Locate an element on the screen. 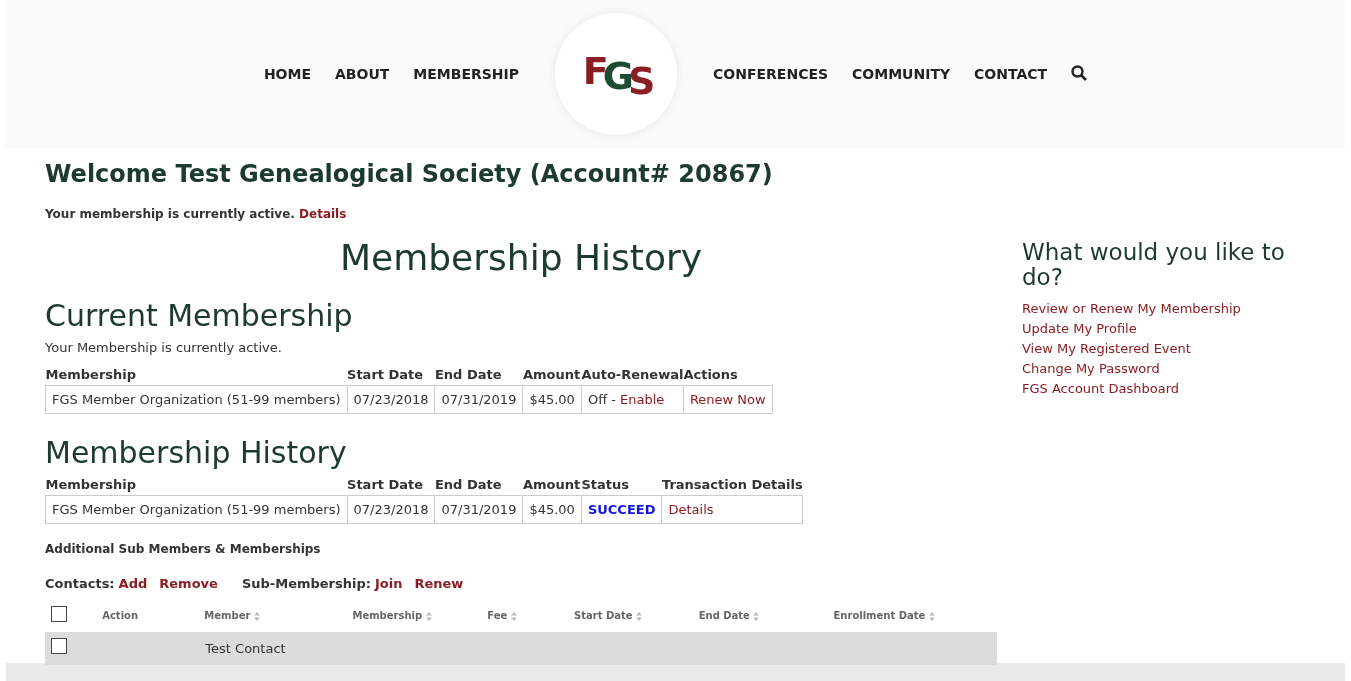 This screenshot has height=681, width=1351. nav-link: HOME is located at coordinates (287, 74).